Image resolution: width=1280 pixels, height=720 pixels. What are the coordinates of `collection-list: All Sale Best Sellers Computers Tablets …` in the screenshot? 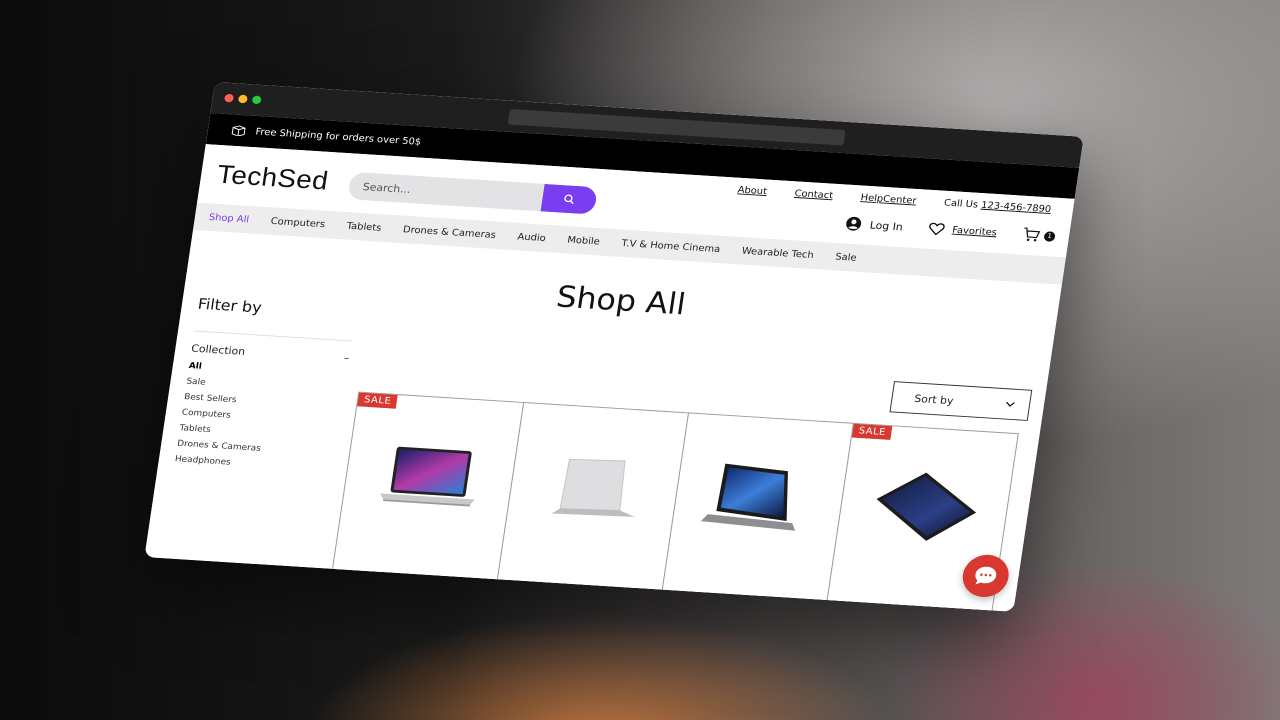 It's located at (260, 418).